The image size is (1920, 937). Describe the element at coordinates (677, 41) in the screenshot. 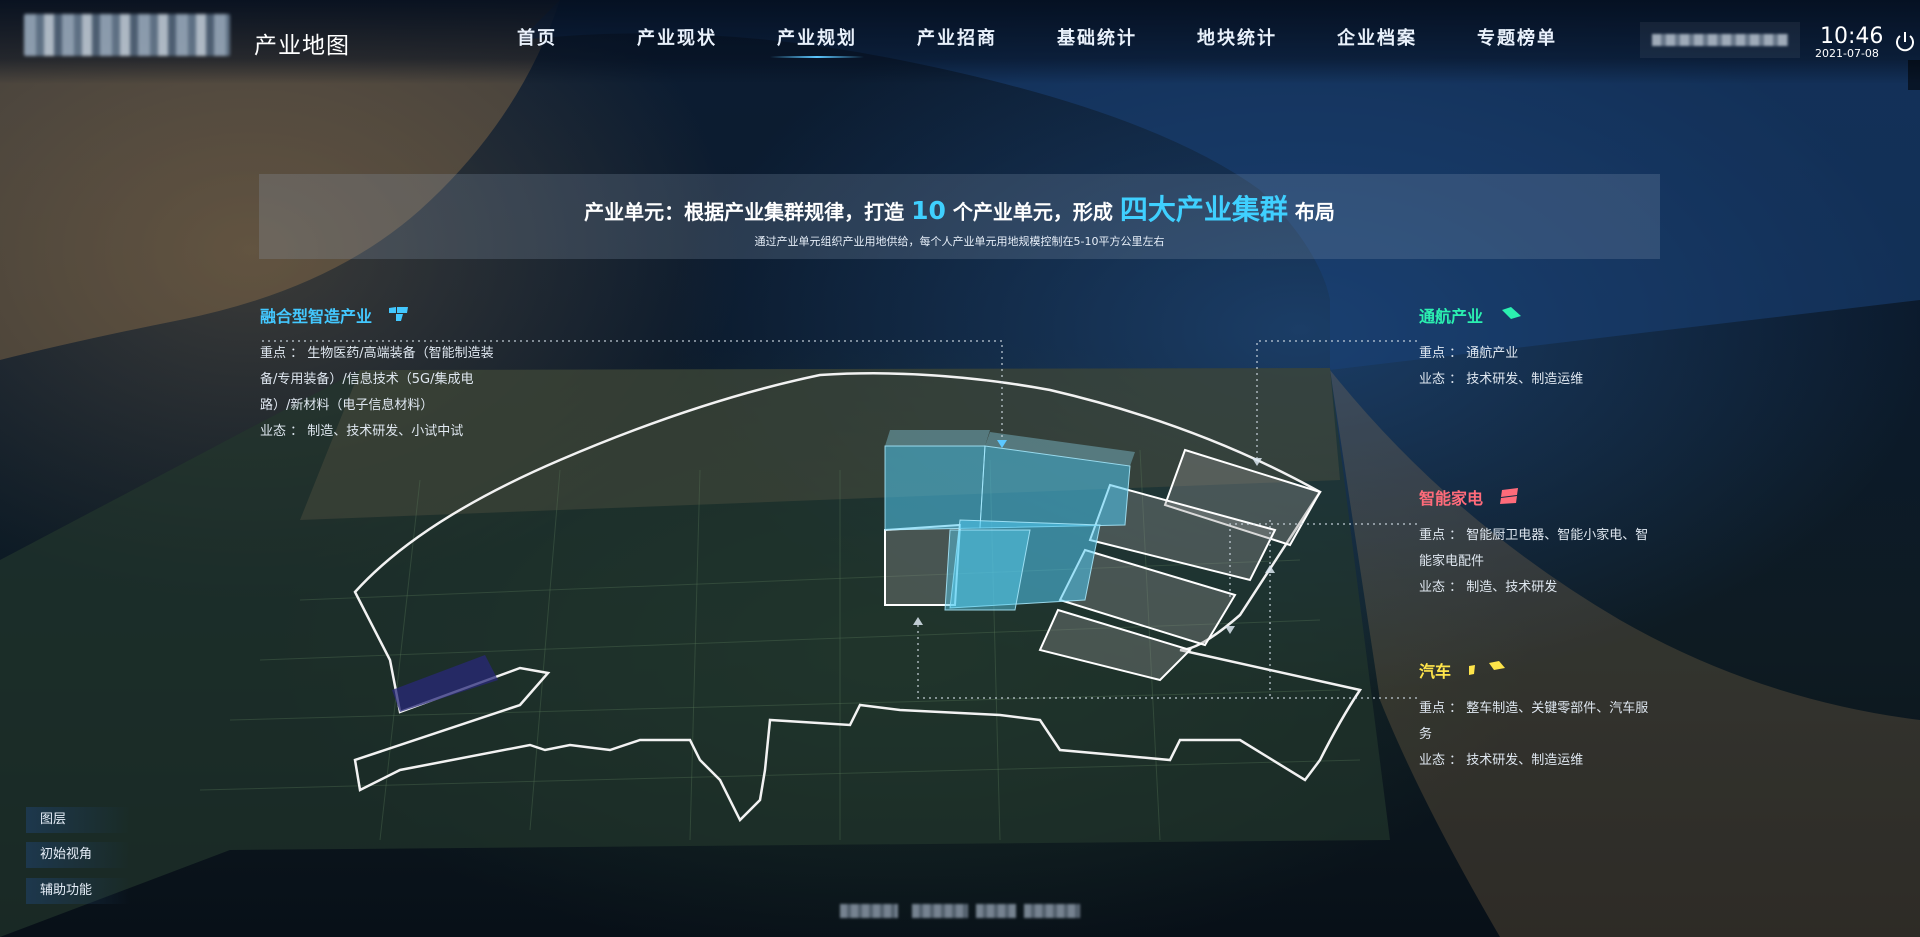

I see `nav-industry-status: 产业现状` at that location.